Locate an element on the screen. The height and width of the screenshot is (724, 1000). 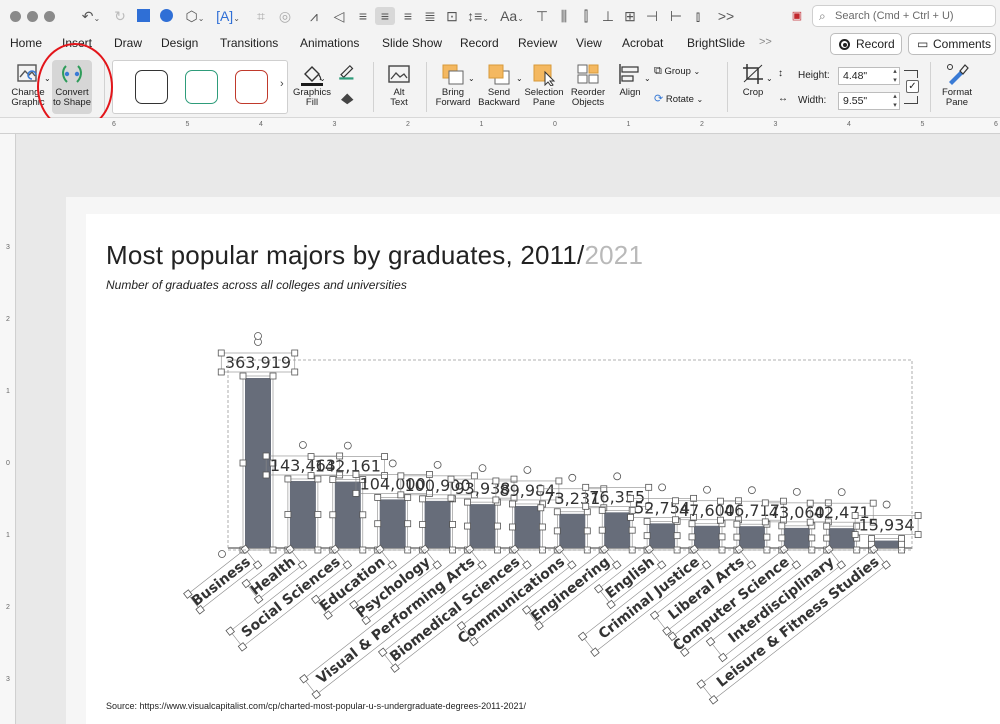
value-label: 15,934 is located at coordinates (887, 525).